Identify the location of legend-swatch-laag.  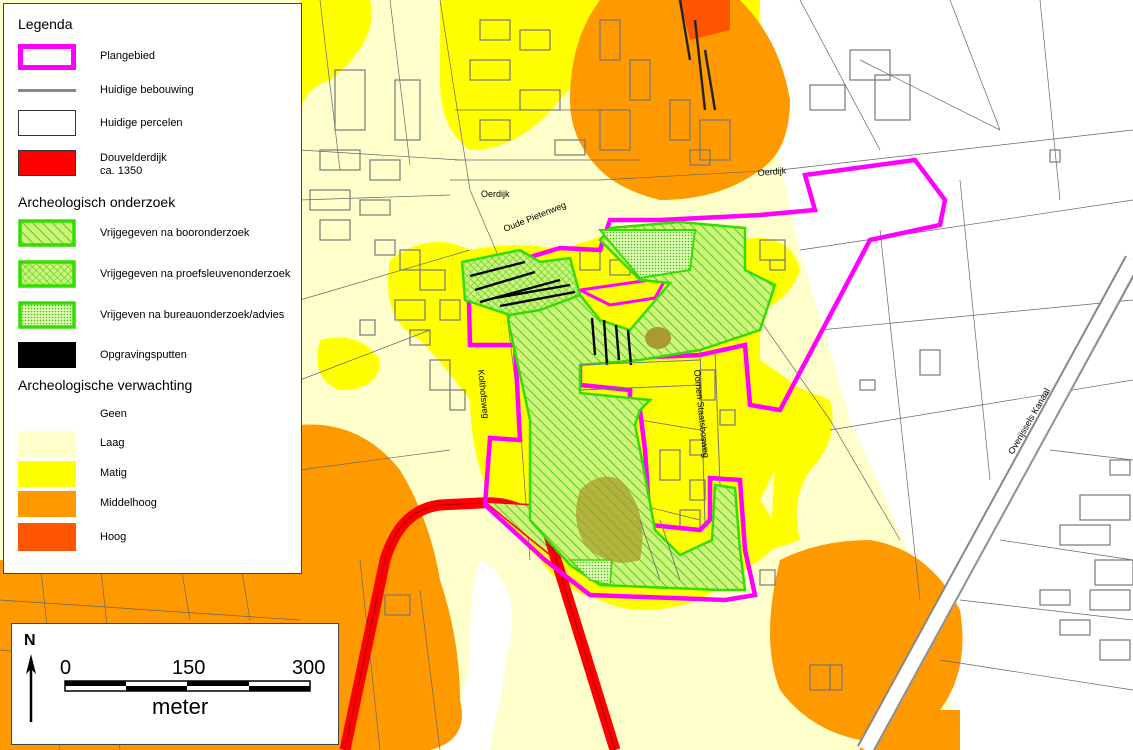
(47, 444).